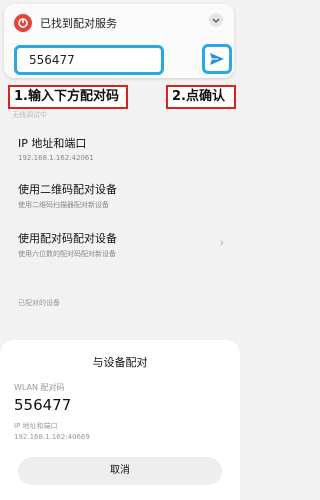  What do you see at coordinates (67, 238) in the screenshot?
I see `setting-code-pair-title: 使用配对码配对设备` at bounding box center [67, 238].